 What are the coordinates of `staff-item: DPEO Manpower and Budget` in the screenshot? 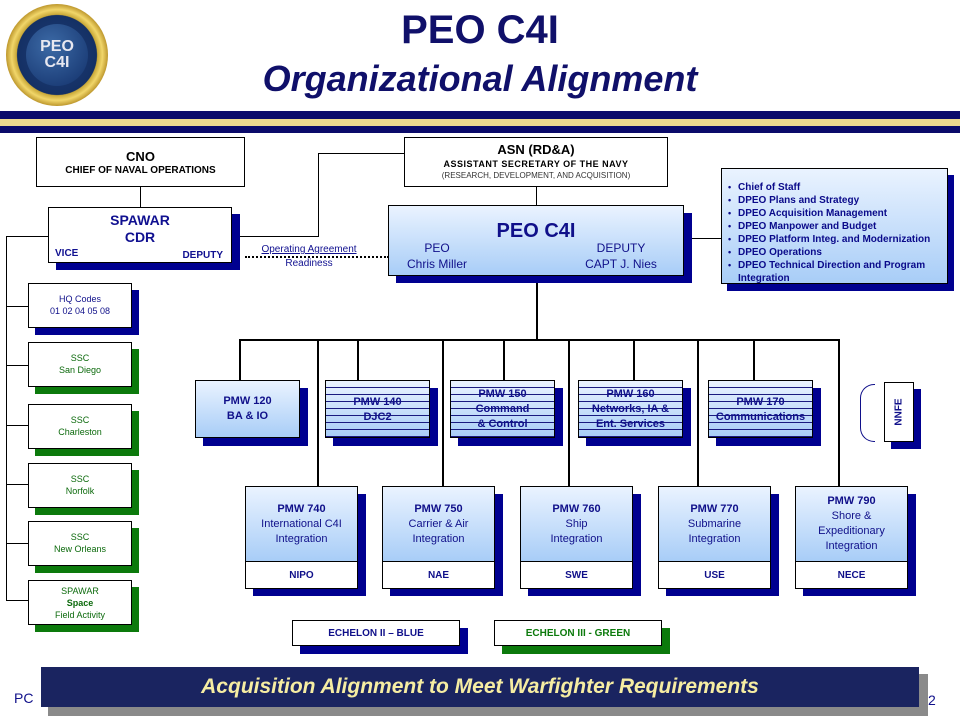 It's located at (836, 226).